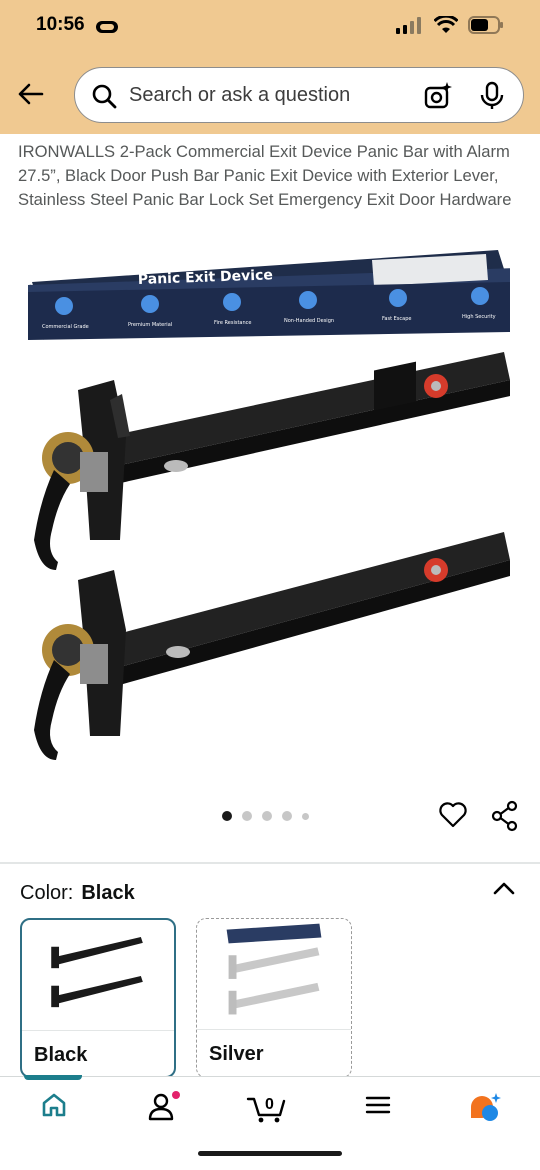  What do you see at coordinates (378, 1105) in the screenshot?
I see `menu-icon` at bounding box center [378, 1105].